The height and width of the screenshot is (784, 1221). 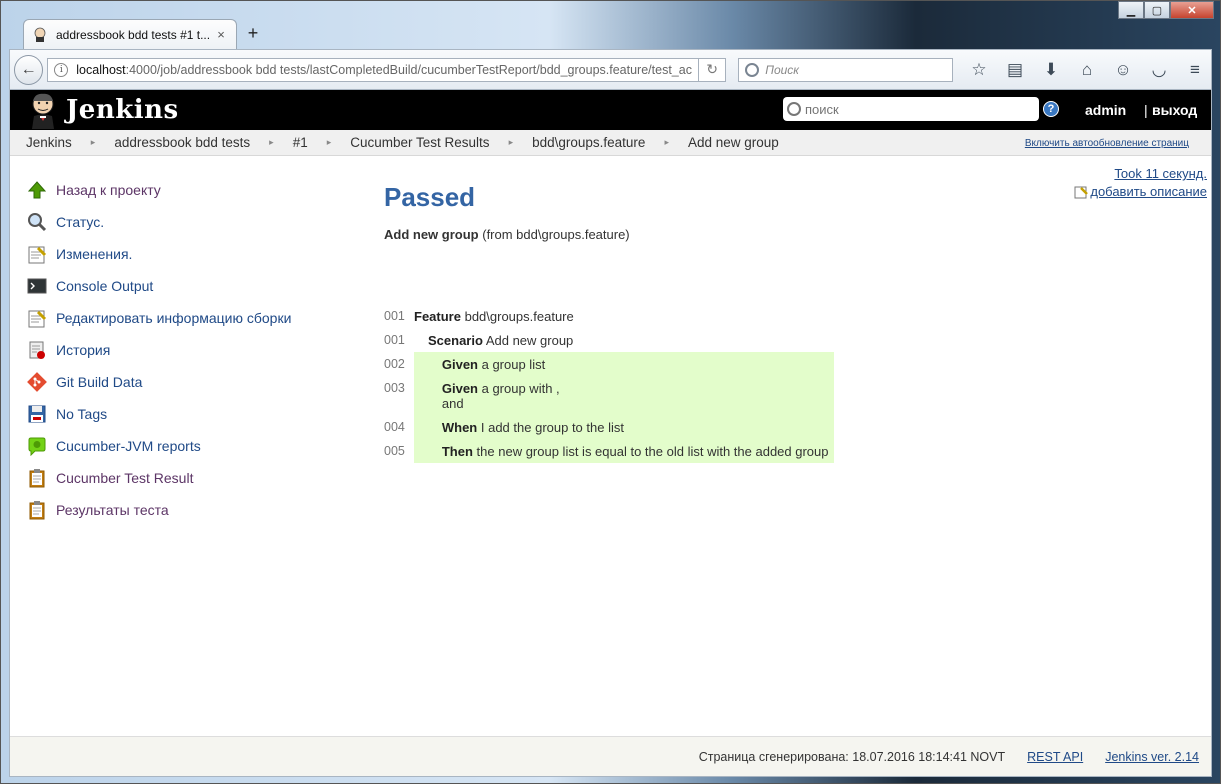 What do you see at coordinates (1192, 10) in the screenshot?
I see `close-window-button: ✕` at bounding box center [1192, 10].